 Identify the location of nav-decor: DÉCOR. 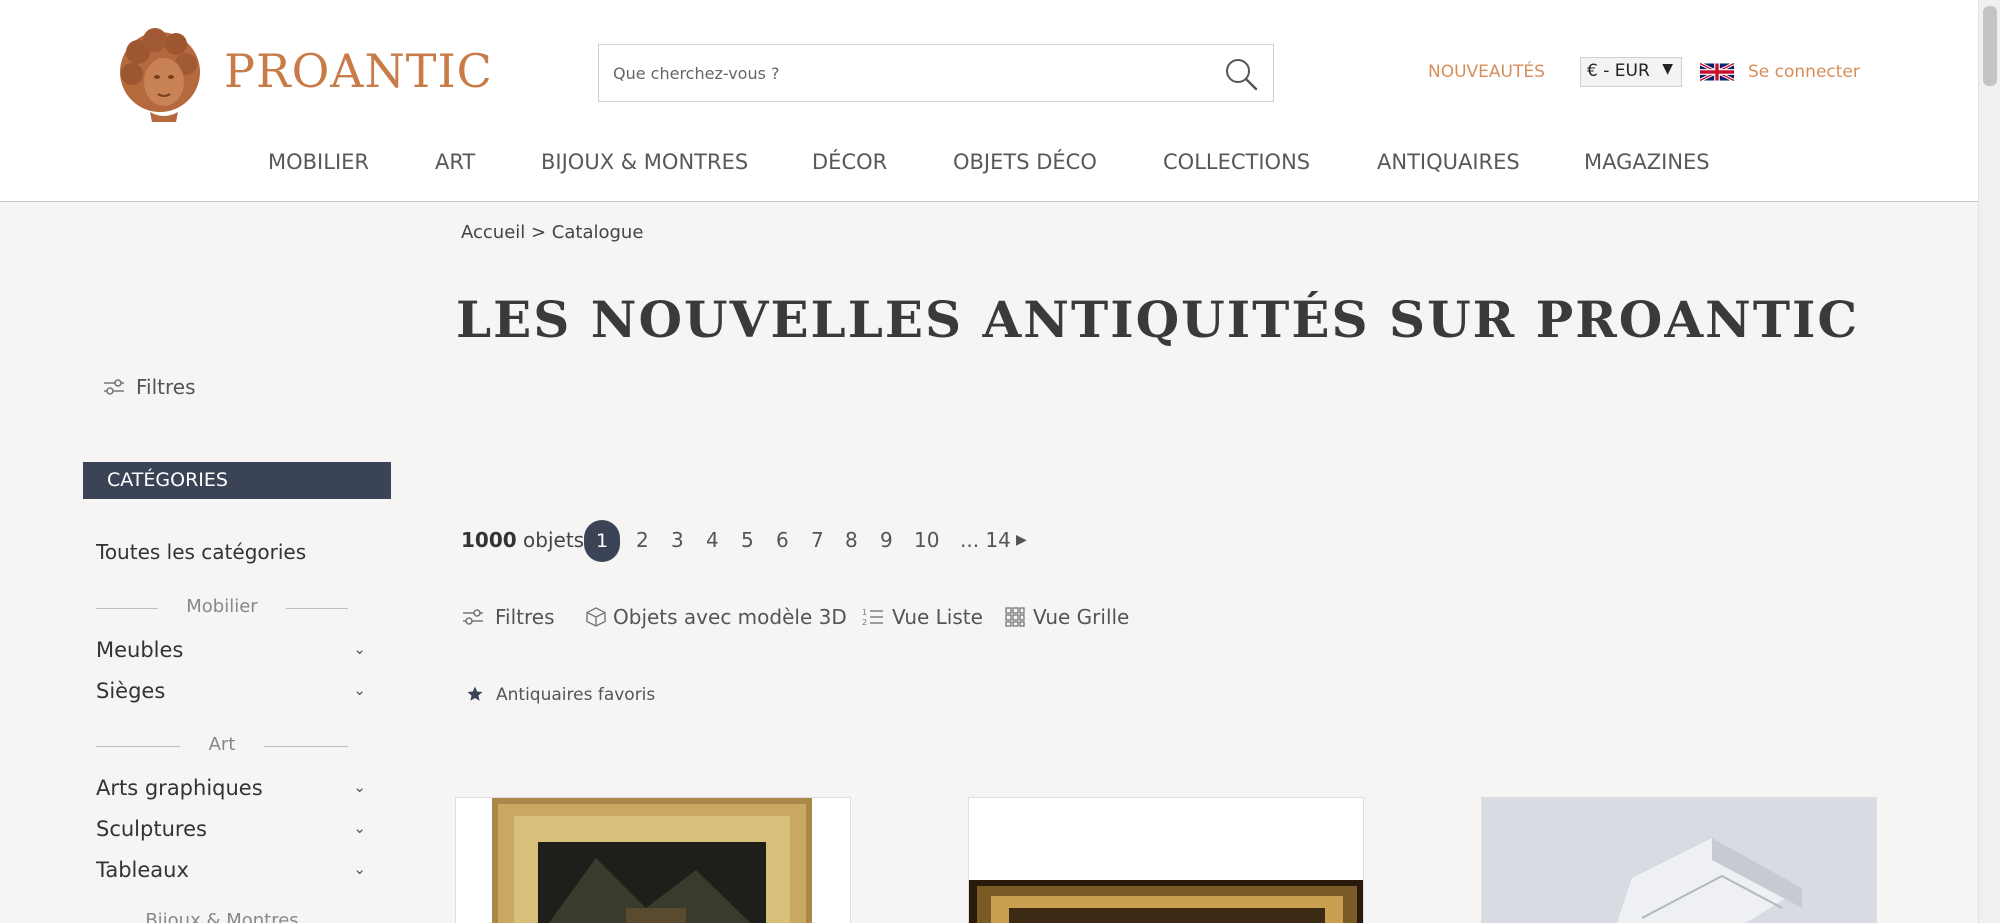
(849, 162).